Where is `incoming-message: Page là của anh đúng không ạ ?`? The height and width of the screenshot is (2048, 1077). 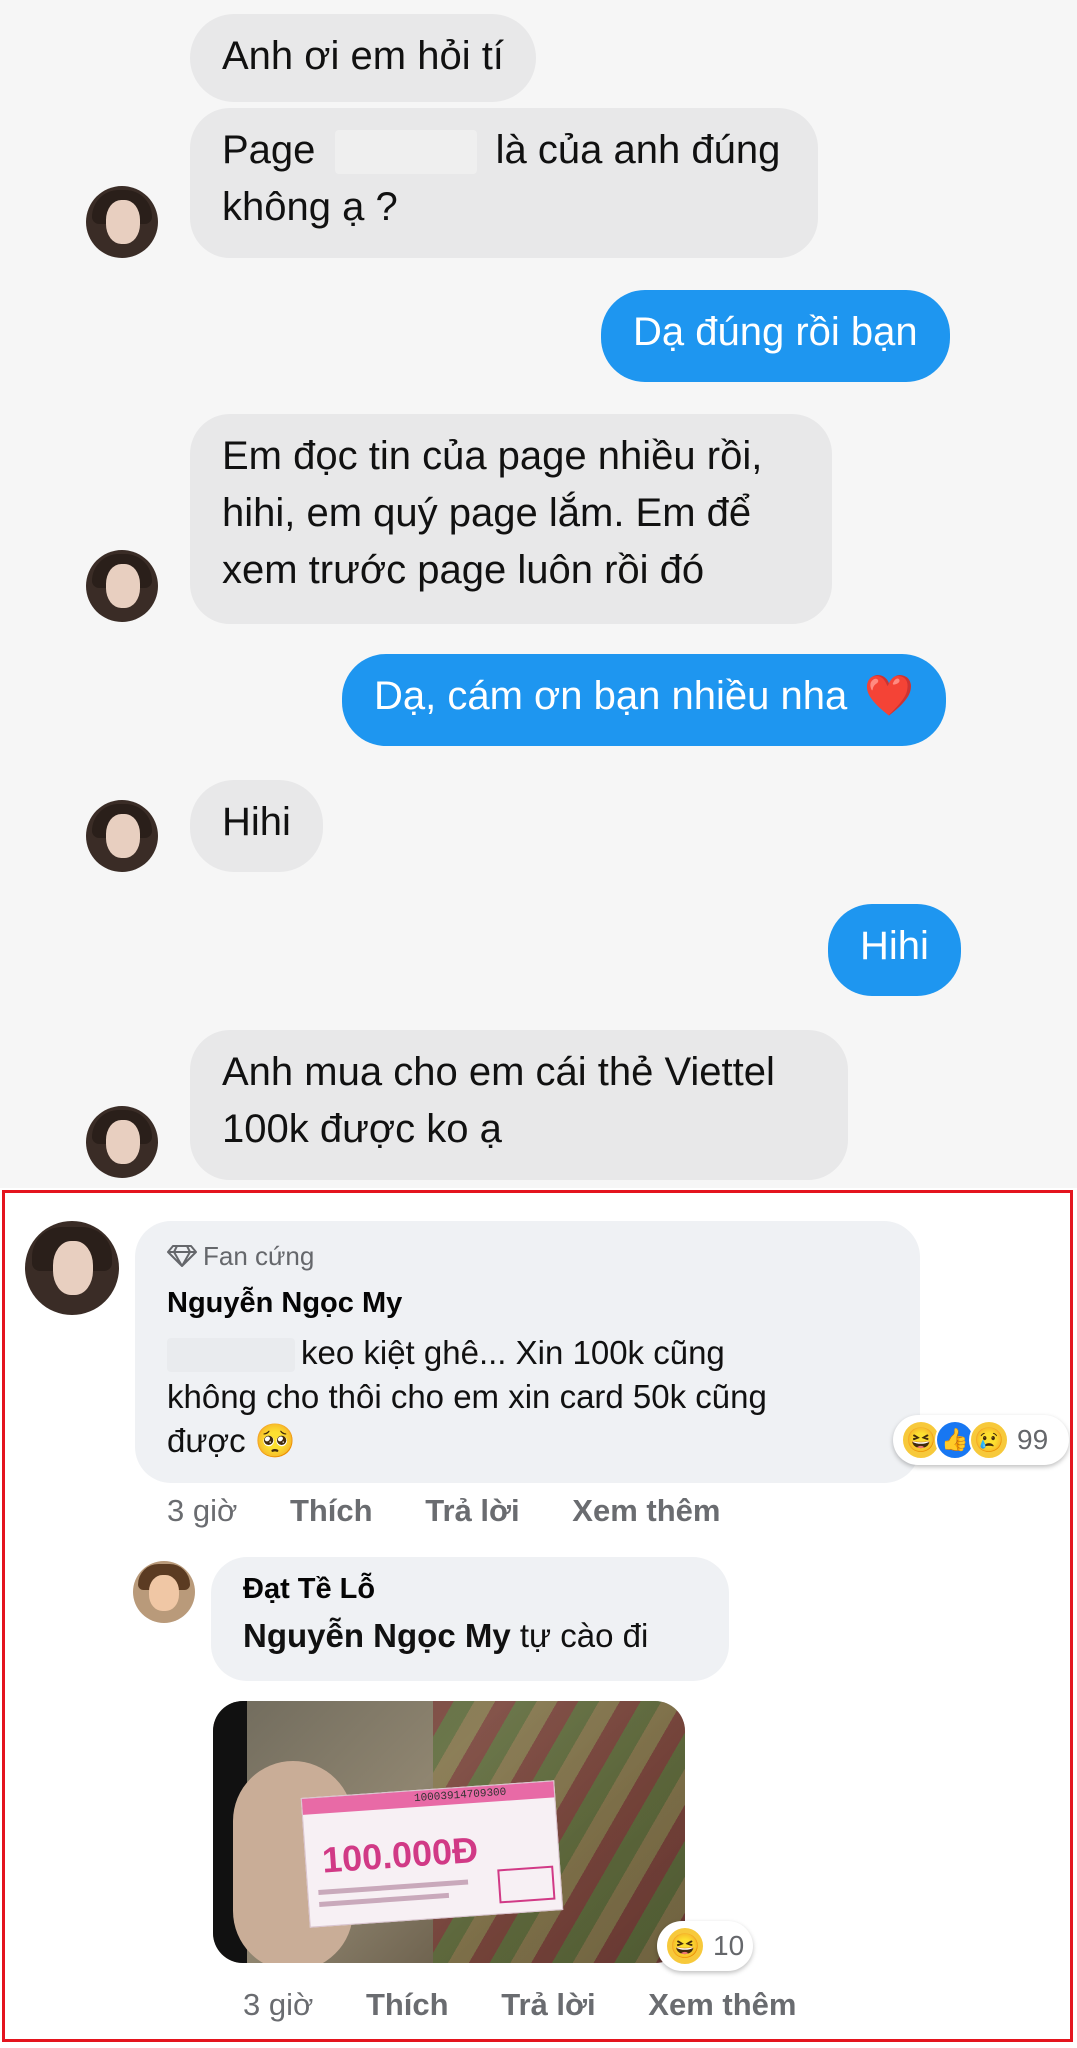
incoming-message: Page là của anh đúng không ạ ? is located at coordinates (504, 183).